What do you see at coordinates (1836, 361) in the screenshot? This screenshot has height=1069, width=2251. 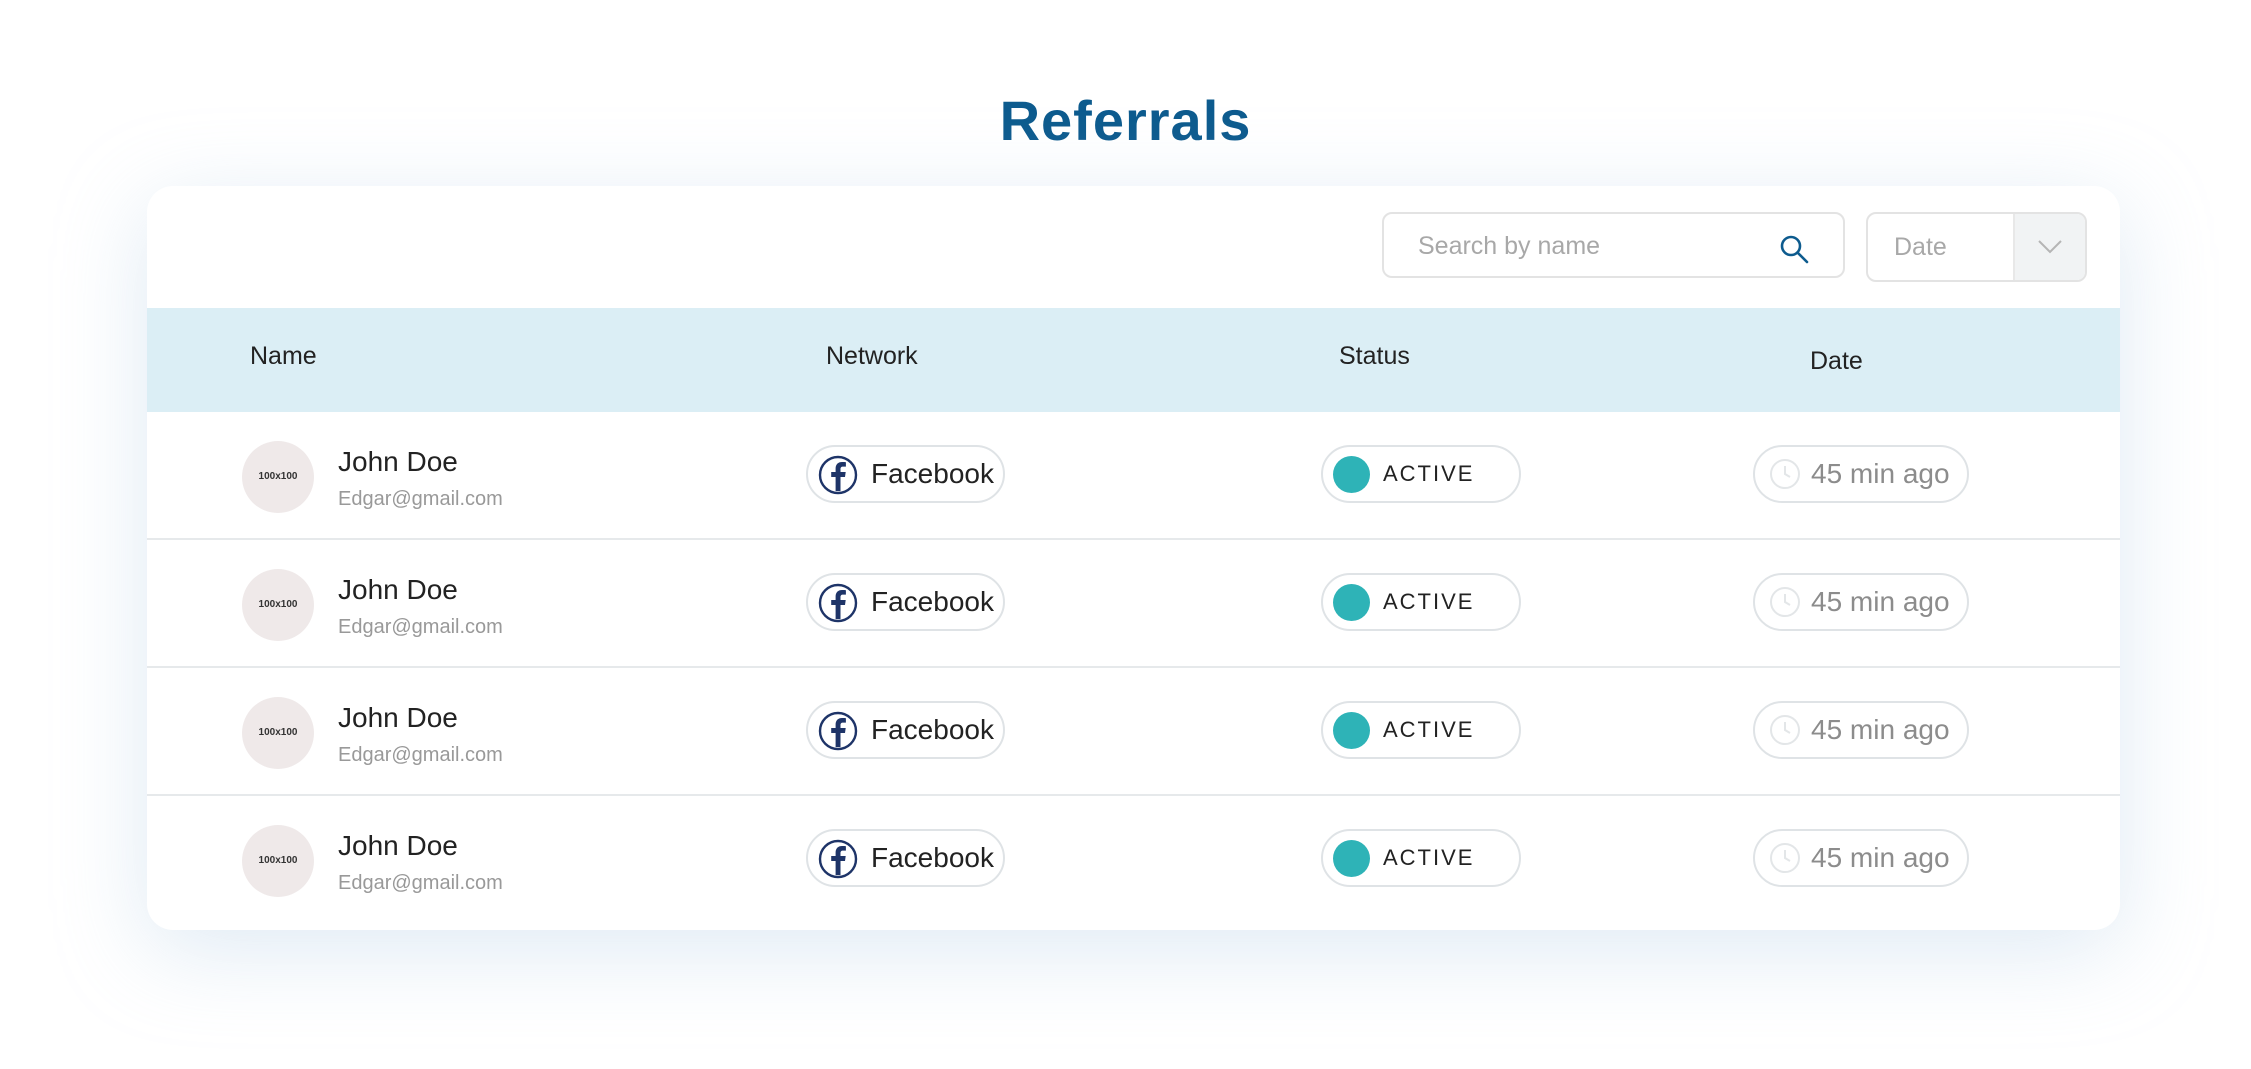 I see `column-header-date: Date` at bounding box center [1836, 361].